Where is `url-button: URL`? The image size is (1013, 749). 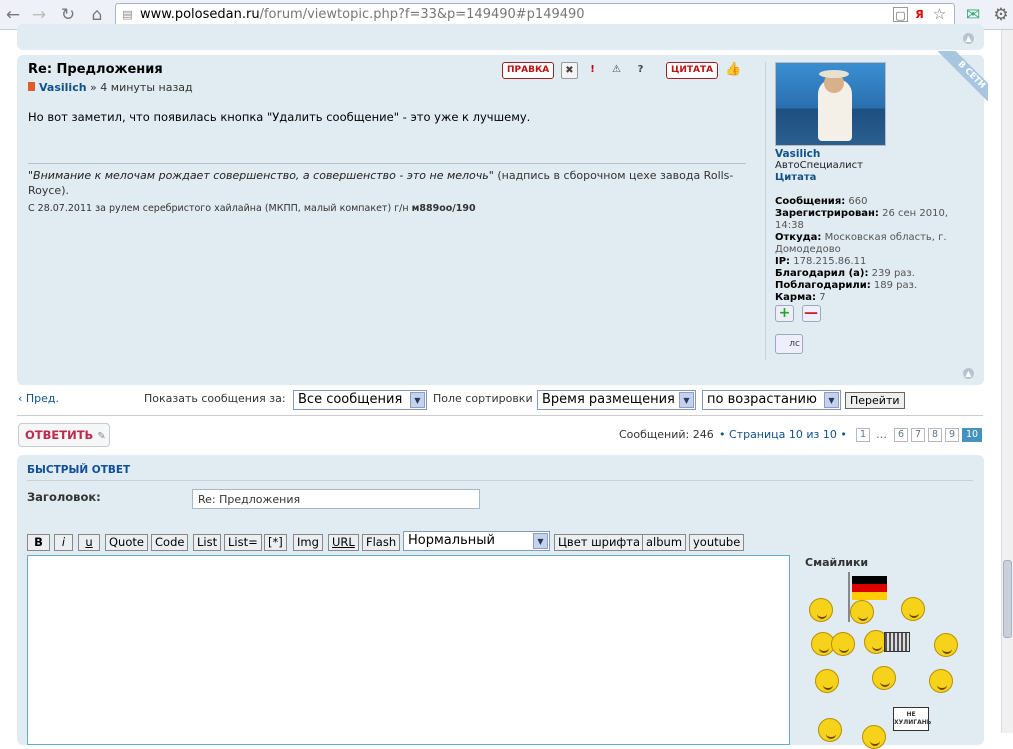 url-button: URL is located at coordinates (343, 542).